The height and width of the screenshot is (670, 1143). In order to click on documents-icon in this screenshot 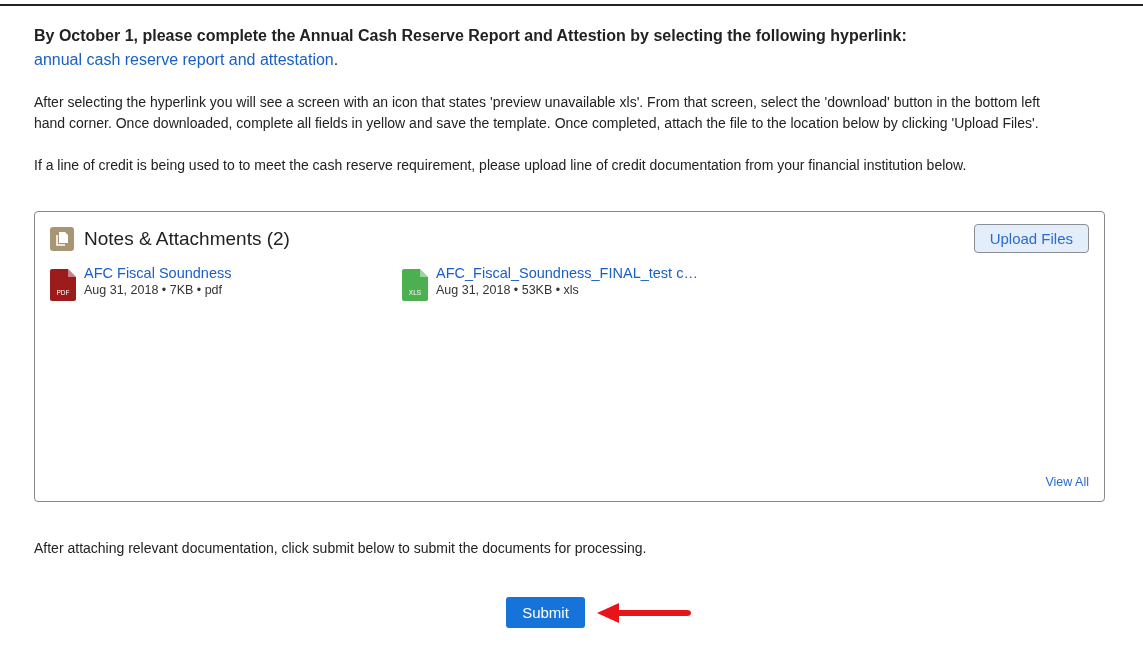, I will do `click(62, 238)`.